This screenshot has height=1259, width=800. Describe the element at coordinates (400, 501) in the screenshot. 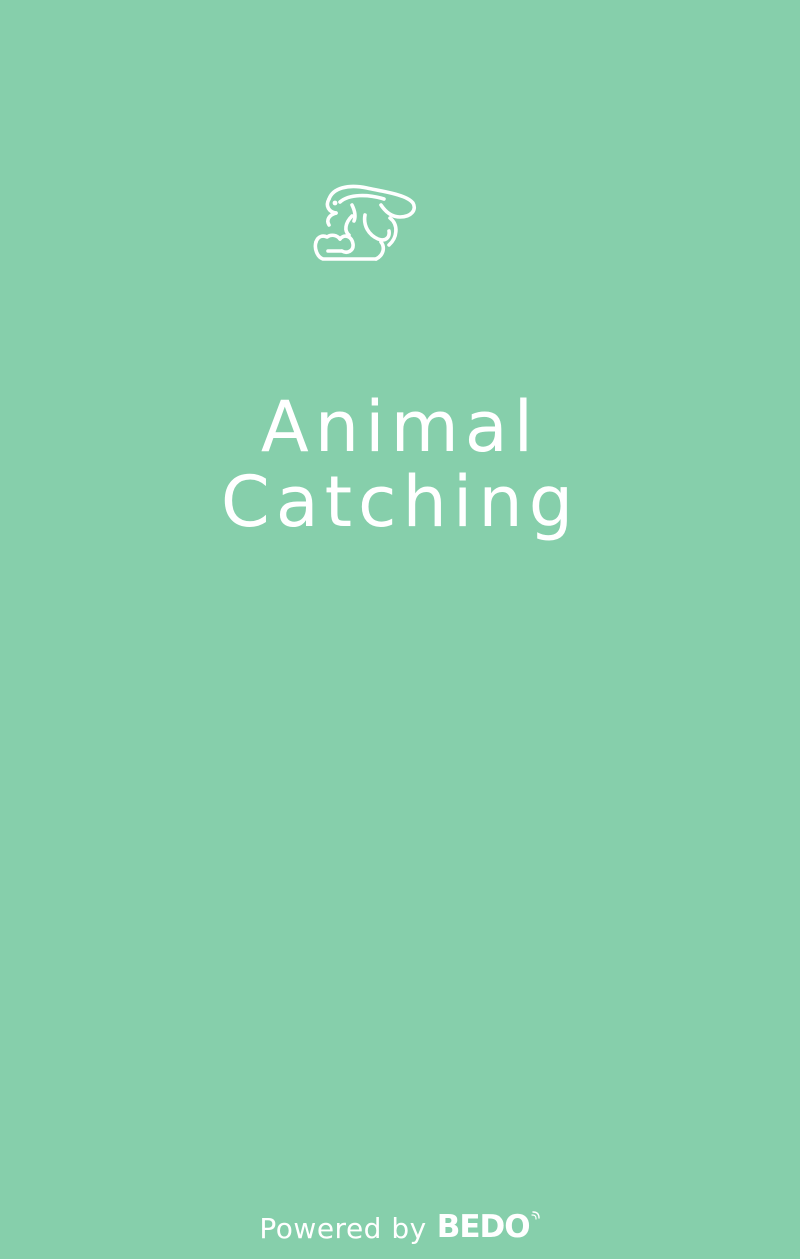

I see `app-title-line-catching: Catching` at that location.